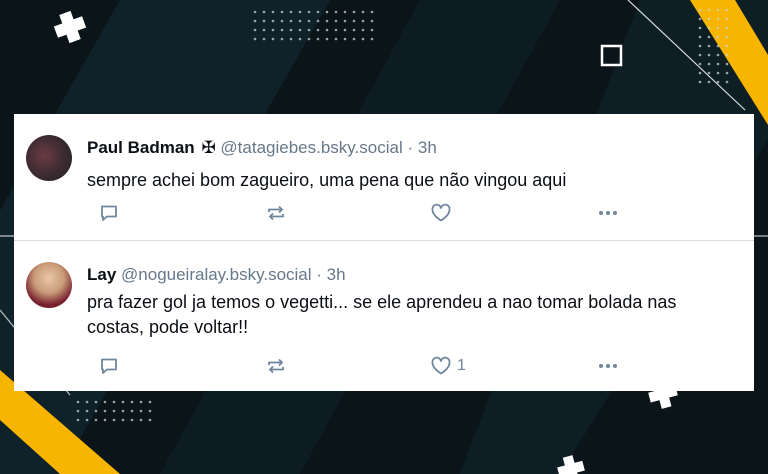 This screenshot has height=474, width=768. I want to click on display-name: Paul Badman, so click(141, 147).